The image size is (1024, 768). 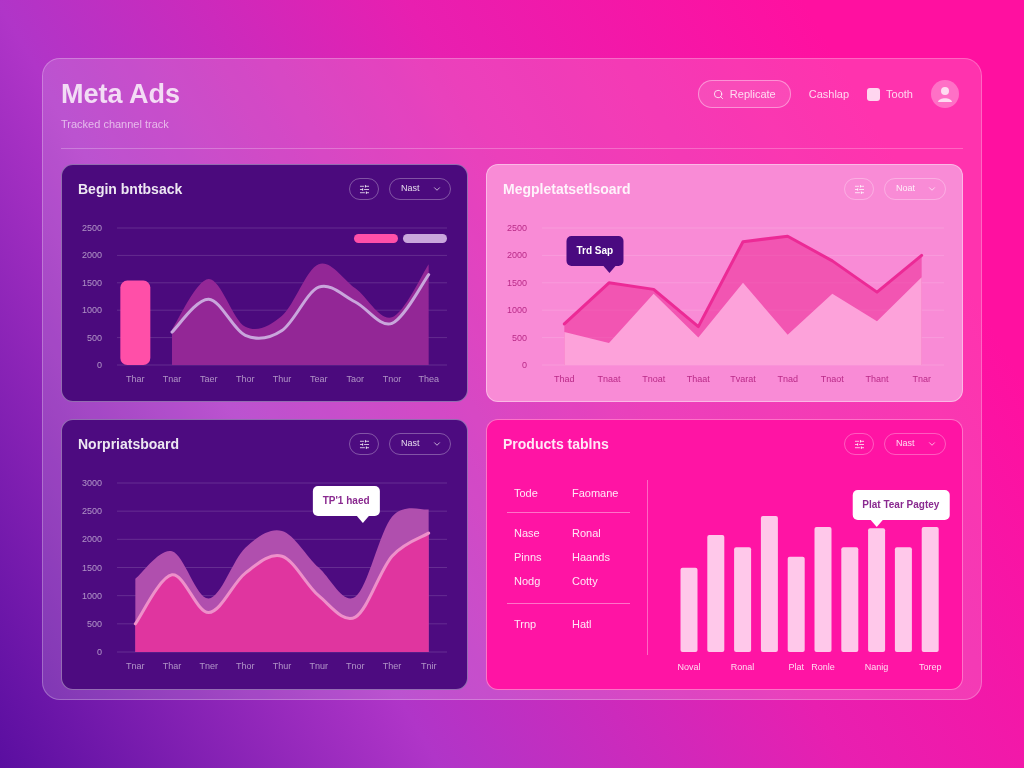 What do you see at coordinates (832, 379) in the screenshot?
I see `x-axis-label: Tnaot` at bounding box center [832, 379].